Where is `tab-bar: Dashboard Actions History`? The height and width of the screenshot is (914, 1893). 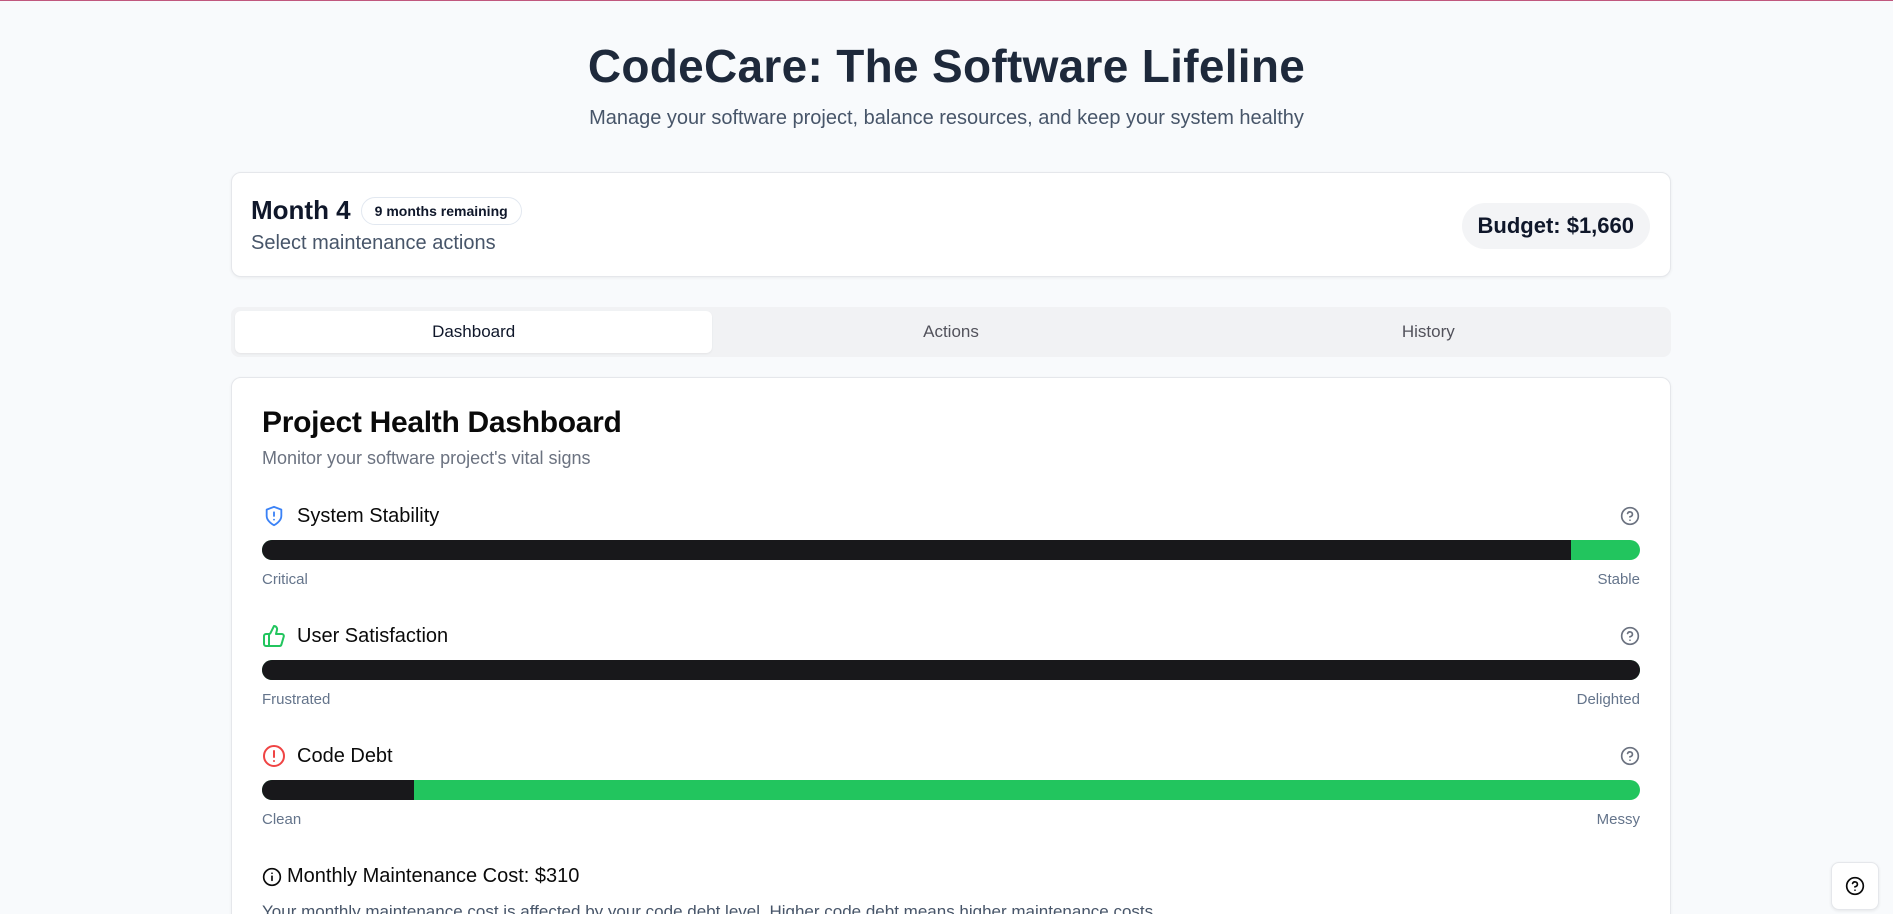
tab-bar: Dashboard Actions History is located at coordinates (951, 332).